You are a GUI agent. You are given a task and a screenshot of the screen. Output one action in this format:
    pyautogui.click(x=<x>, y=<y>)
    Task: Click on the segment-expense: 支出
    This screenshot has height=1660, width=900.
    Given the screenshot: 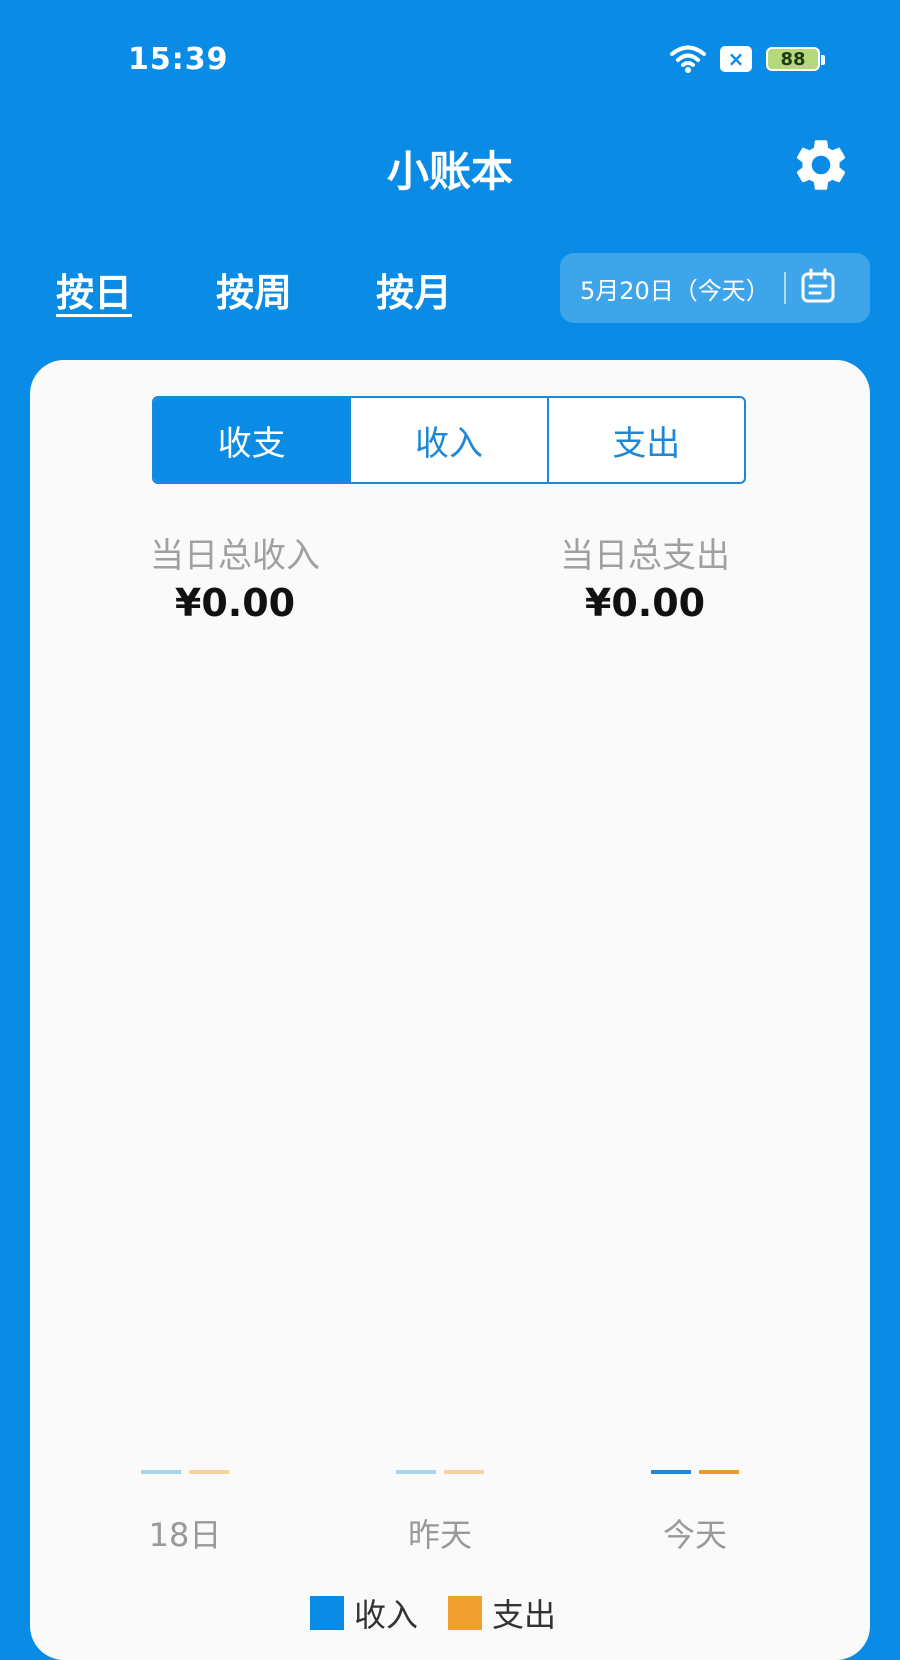 What is the action you would take?
    pyautogui.click(x=645, y=440)
    